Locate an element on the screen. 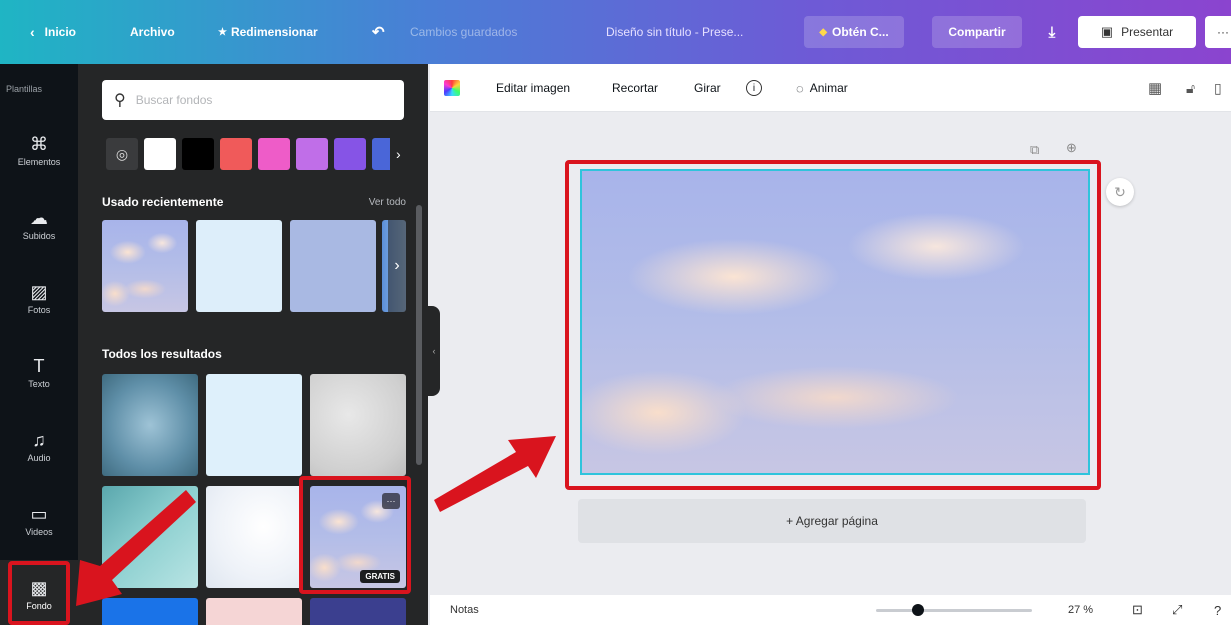  presentation-icon: ▣ is located at coordinates (1107, 31).